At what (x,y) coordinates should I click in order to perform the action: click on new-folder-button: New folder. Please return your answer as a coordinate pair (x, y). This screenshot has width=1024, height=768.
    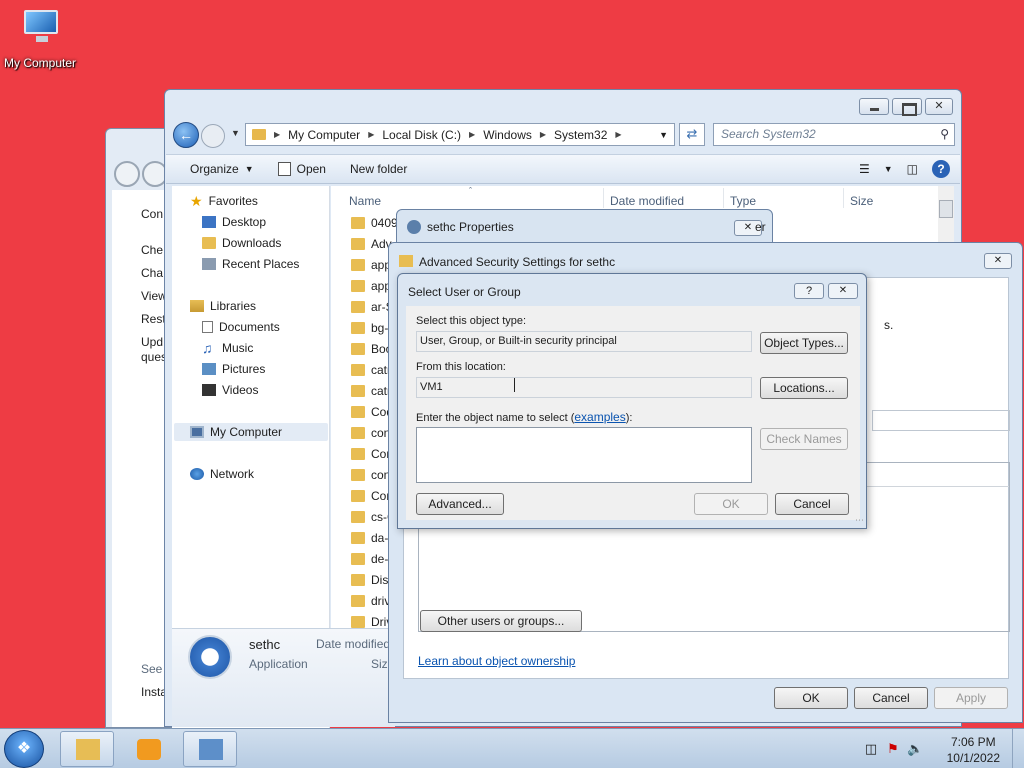
    Looking at the image, I should click on (378, 169).